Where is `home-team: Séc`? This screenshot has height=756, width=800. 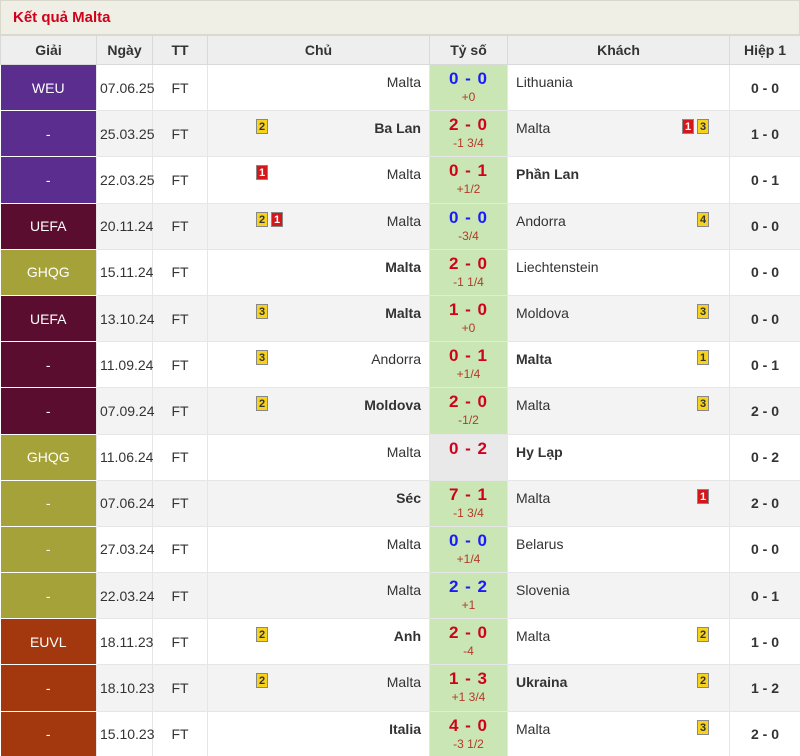
home-team: Séc is located at coordinates (408, 498).